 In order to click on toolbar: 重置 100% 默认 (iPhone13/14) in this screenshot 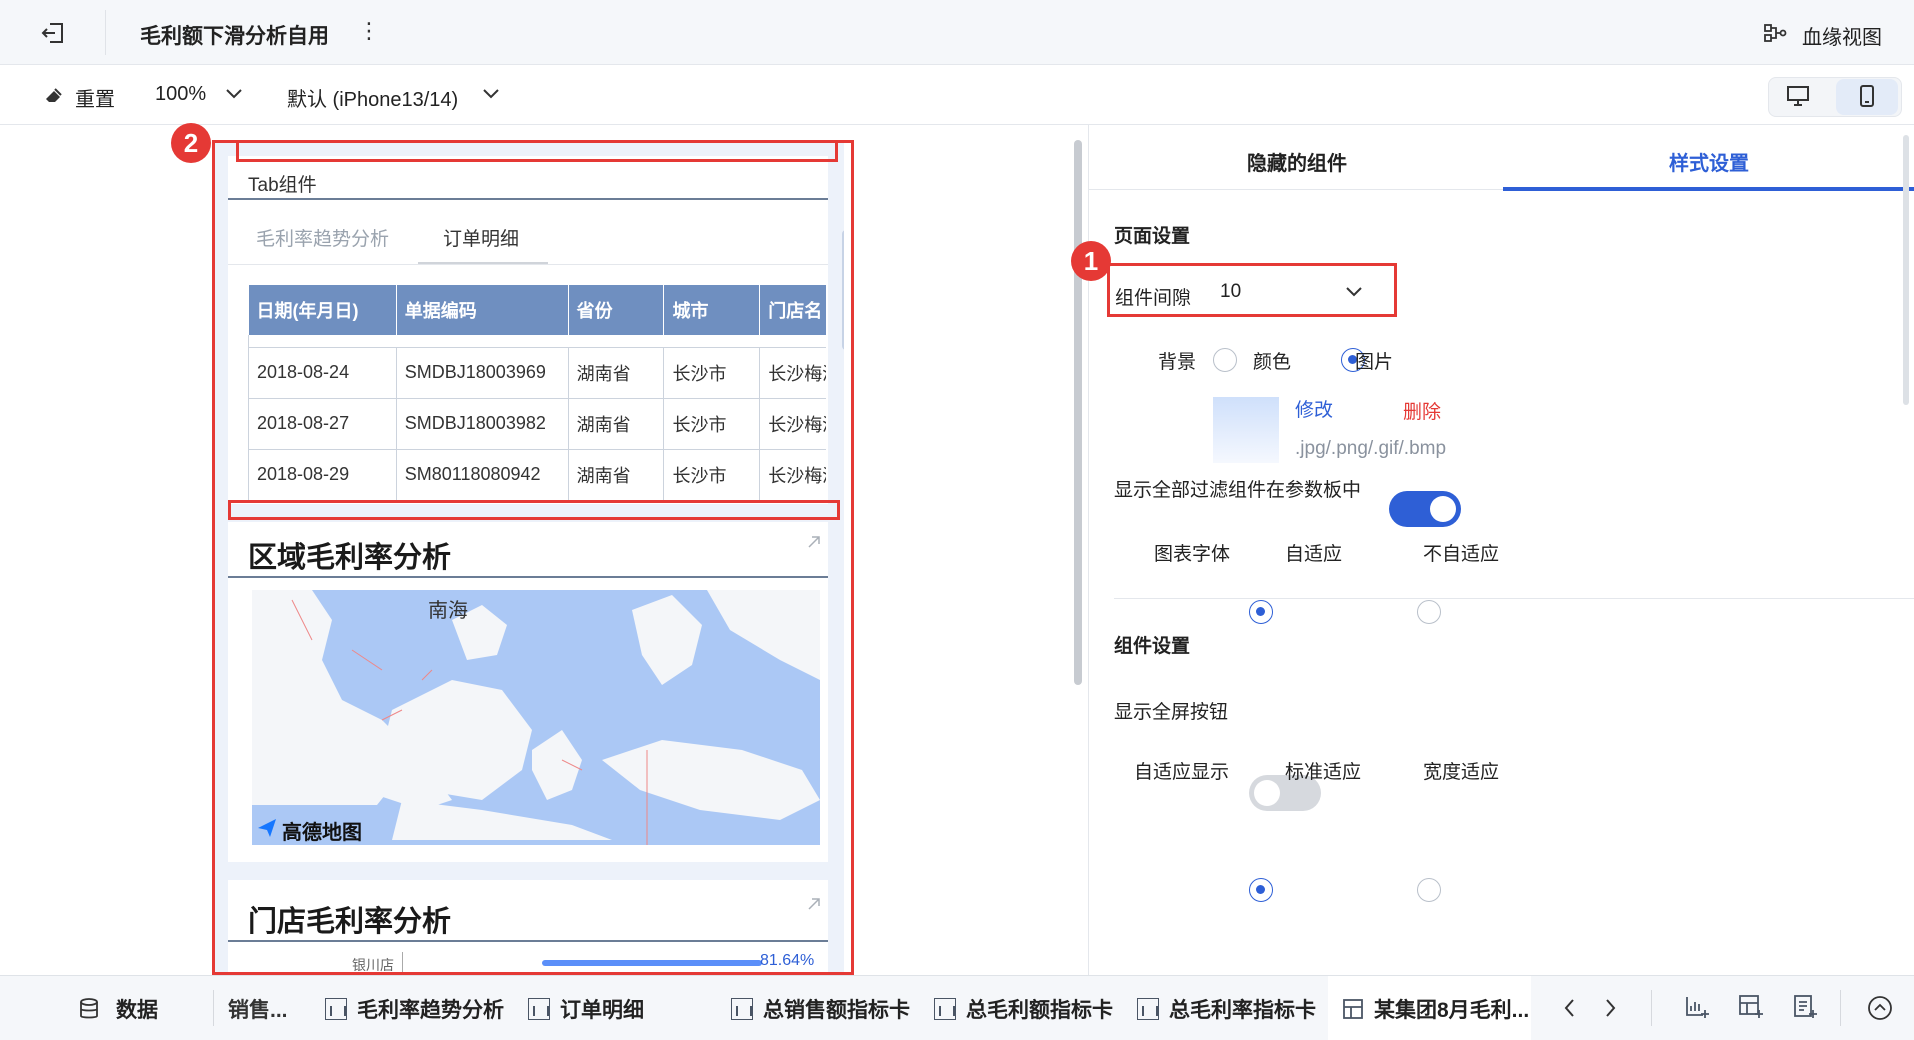, I will do `click(957, 95)`.